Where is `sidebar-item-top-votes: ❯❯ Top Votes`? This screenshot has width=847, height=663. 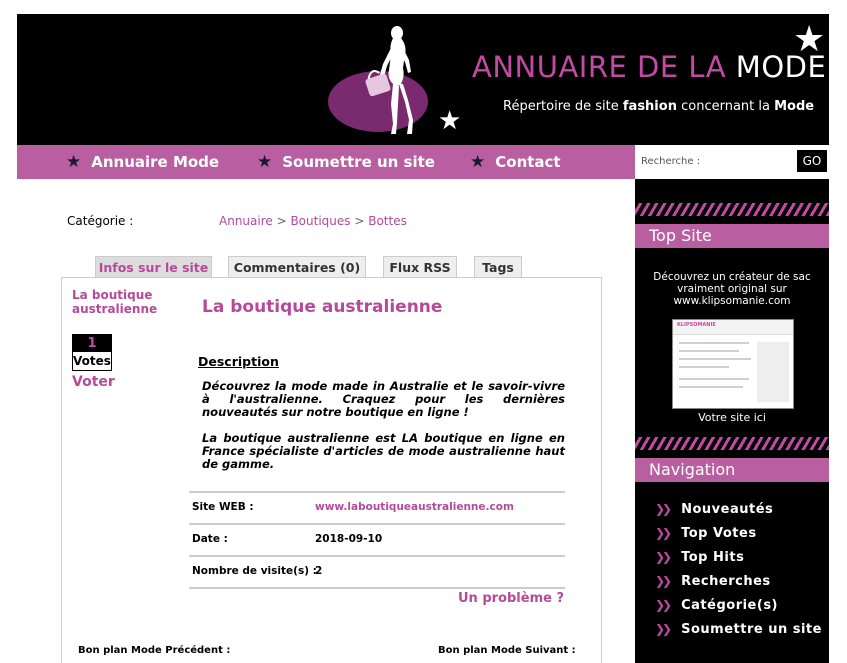 sidebar-item-top-votes: ❯❯ Top Votes is located at coordinates (738, 533).